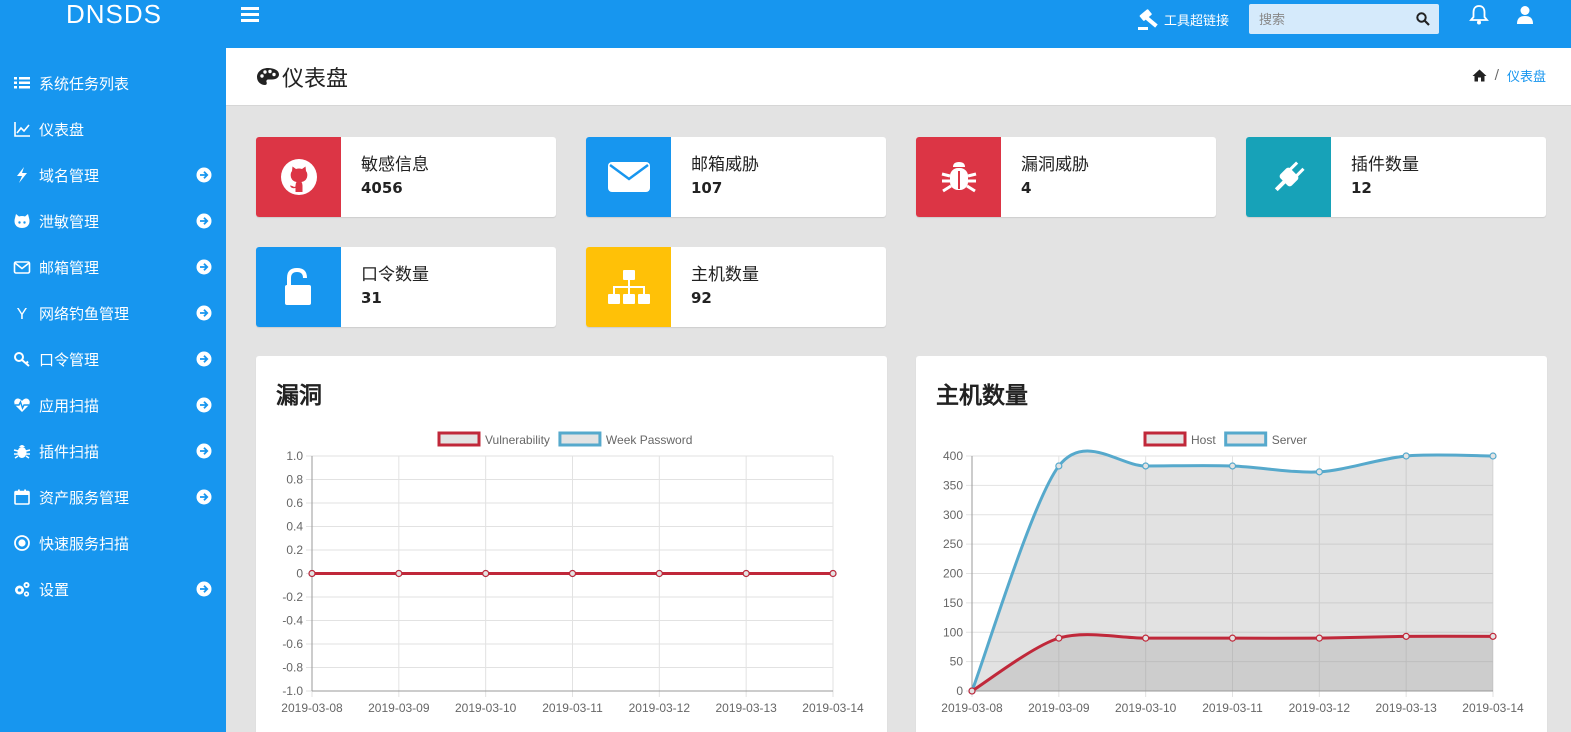 This screenshot has height=732, width=1571. What do you see at coordinates (1479, 15) in the screenshot?
I see `bell-icon` at bounding box center [1479, 15].